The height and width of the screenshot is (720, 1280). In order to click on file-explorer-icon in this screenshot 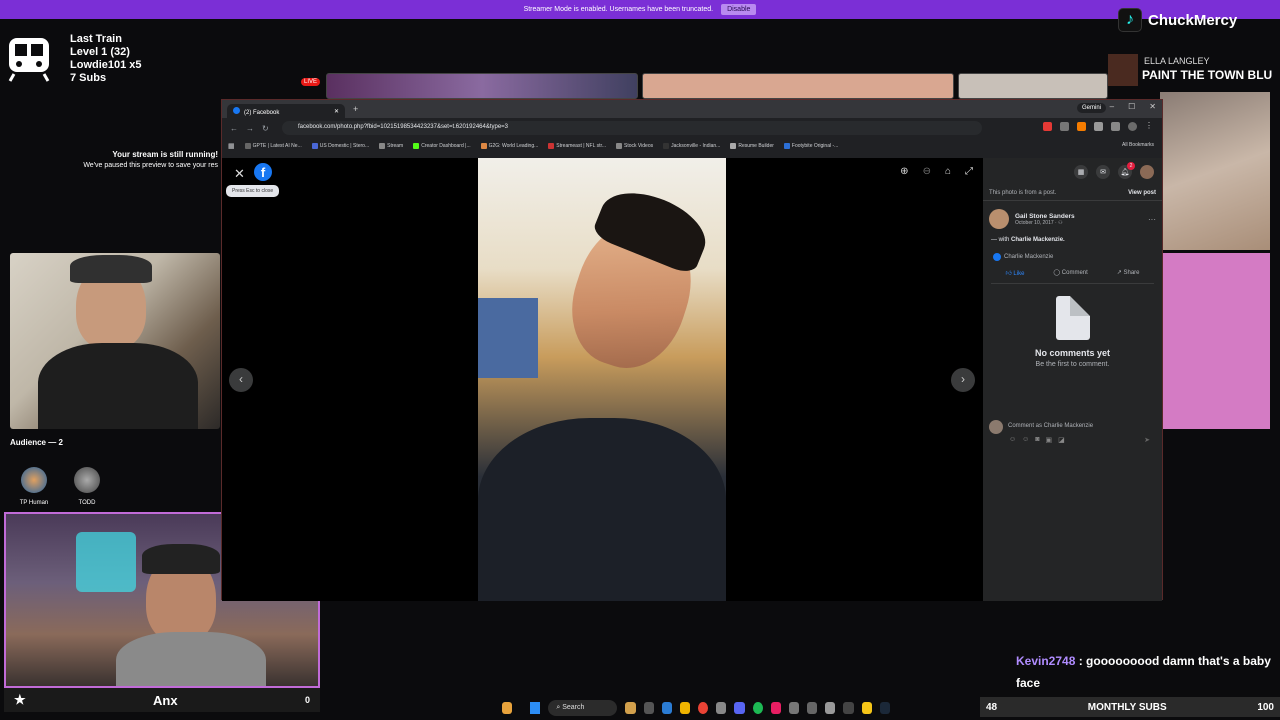, I will do `click(630, 708)`.